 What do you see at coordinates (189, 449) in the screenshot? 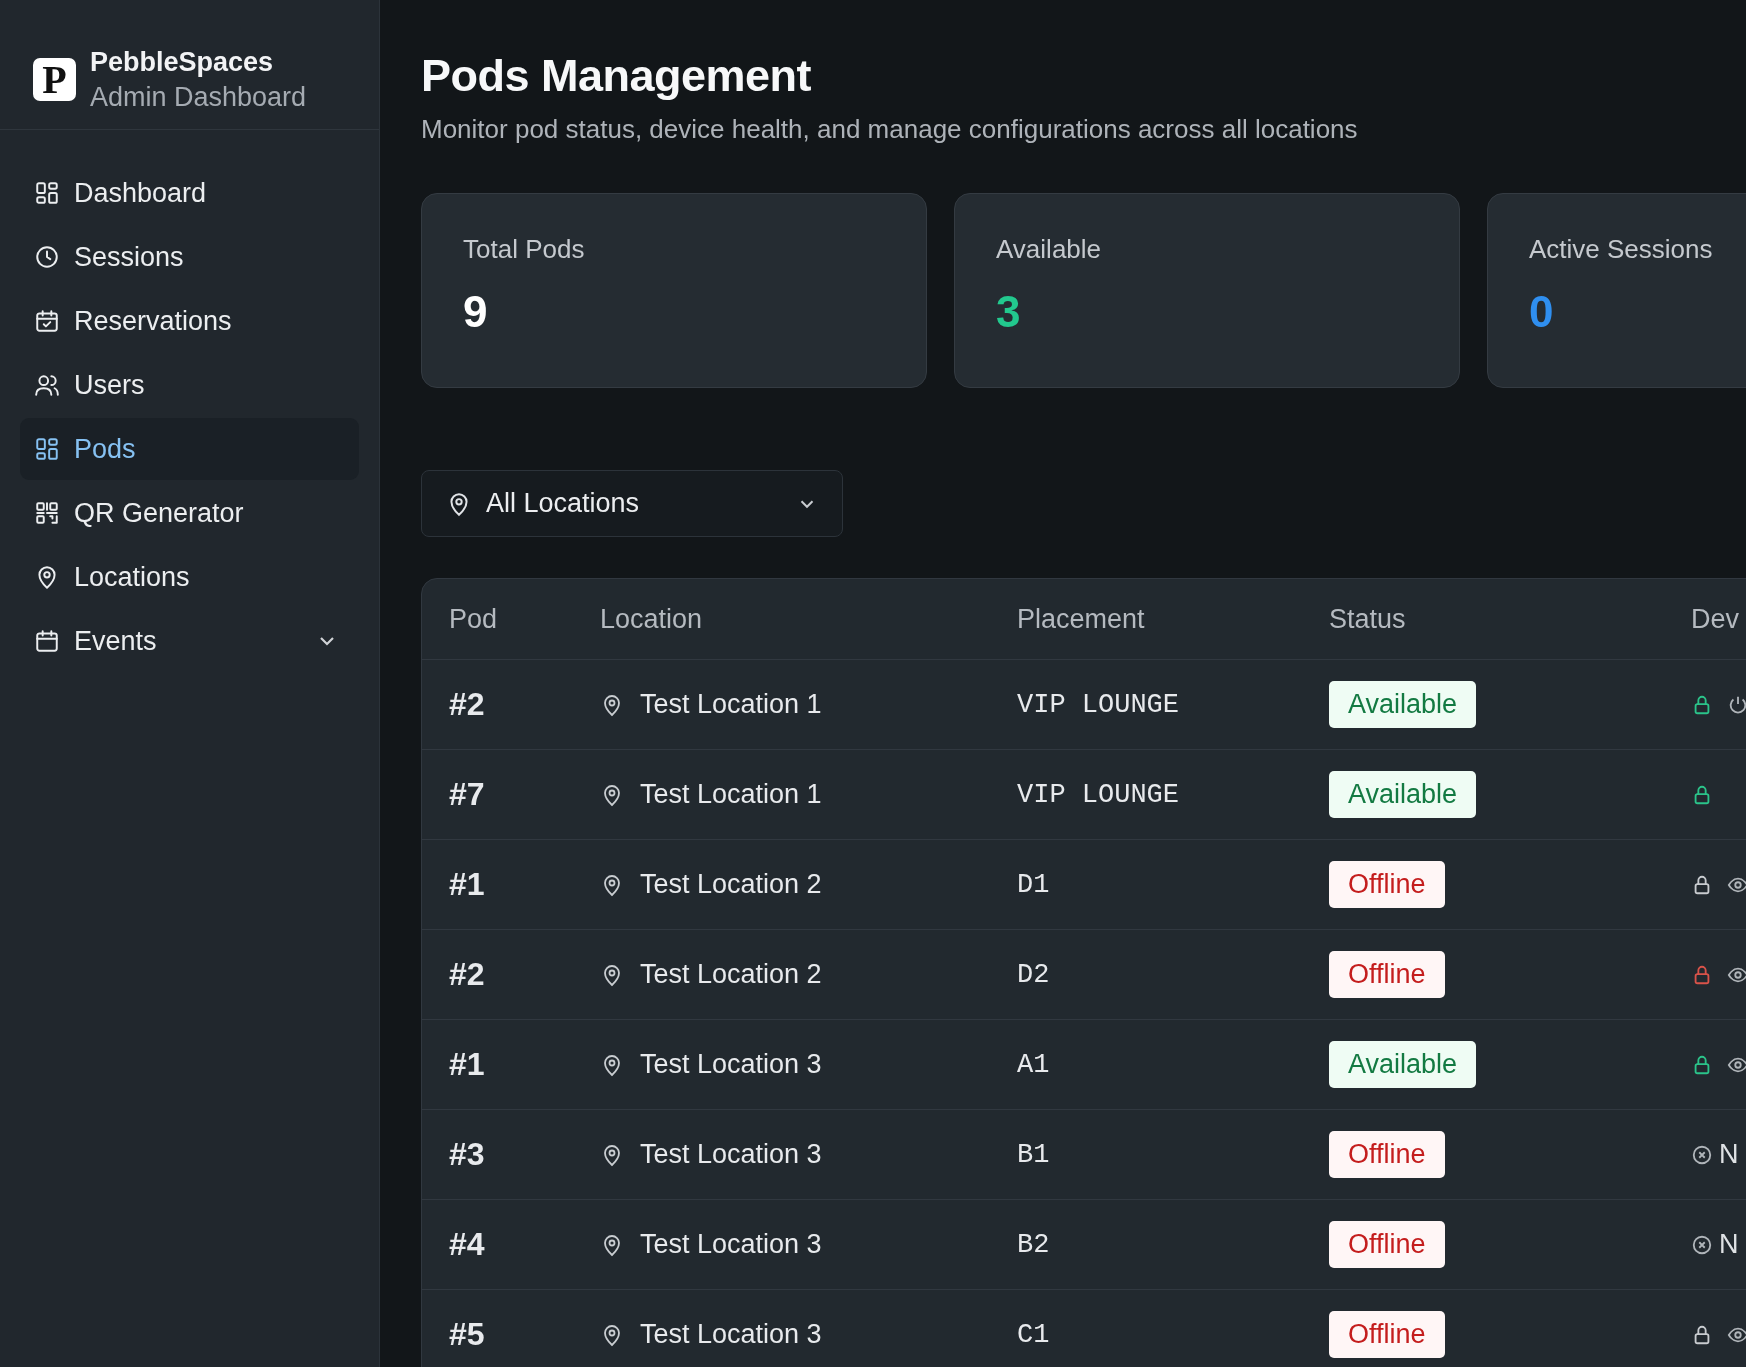
I see `nav-item: Pods` at bounding box center [189, 449].